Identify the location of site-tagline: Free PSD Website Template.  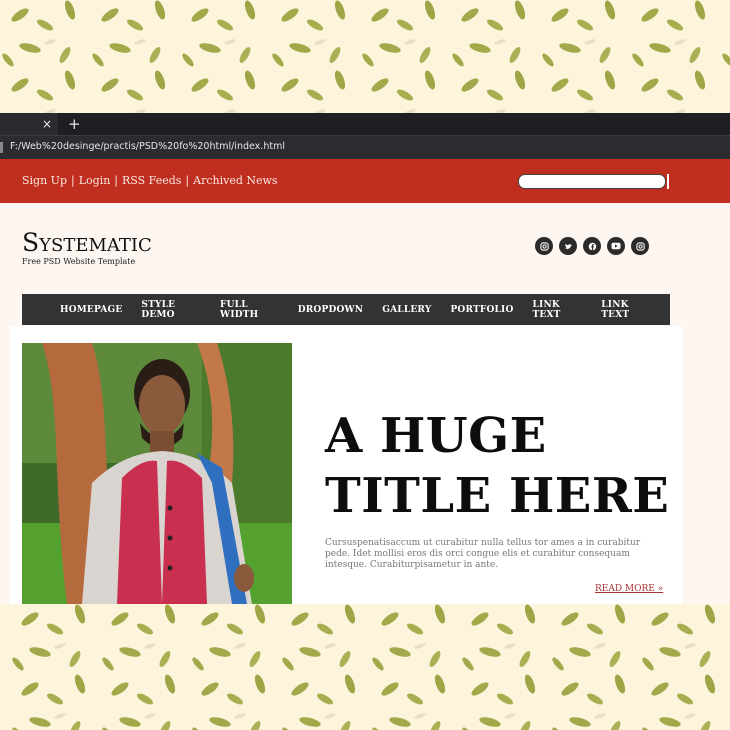
(79, 261).